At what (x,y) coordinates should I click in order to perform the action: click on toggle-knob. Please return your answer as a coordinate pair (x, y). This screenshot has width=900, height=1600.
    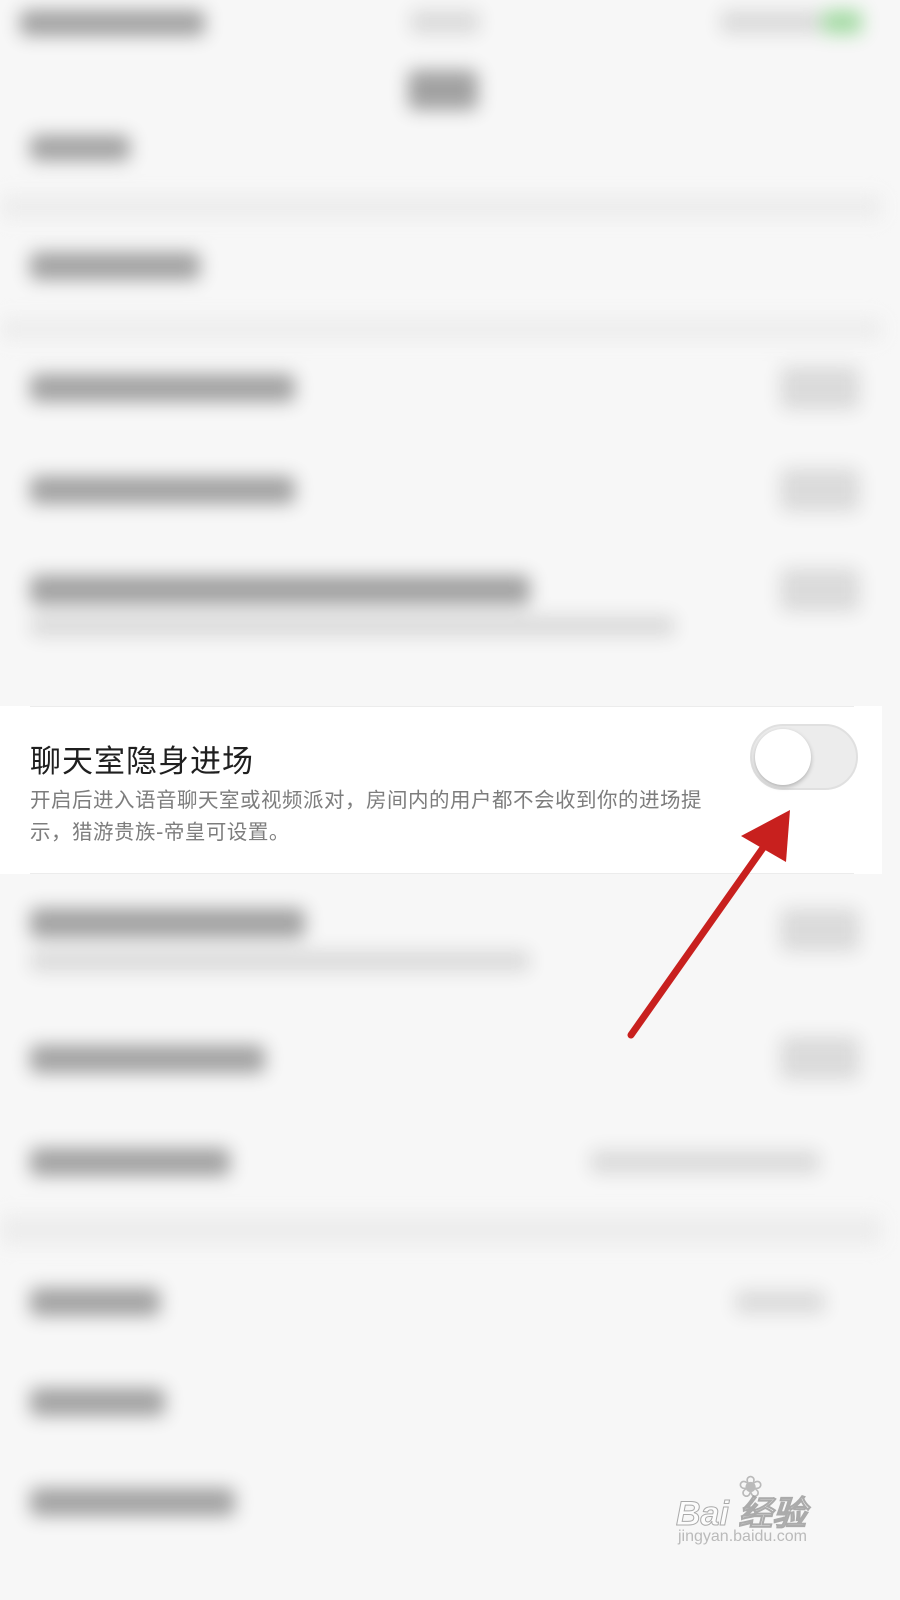
    Looking at the image, I should click on (783, 757).